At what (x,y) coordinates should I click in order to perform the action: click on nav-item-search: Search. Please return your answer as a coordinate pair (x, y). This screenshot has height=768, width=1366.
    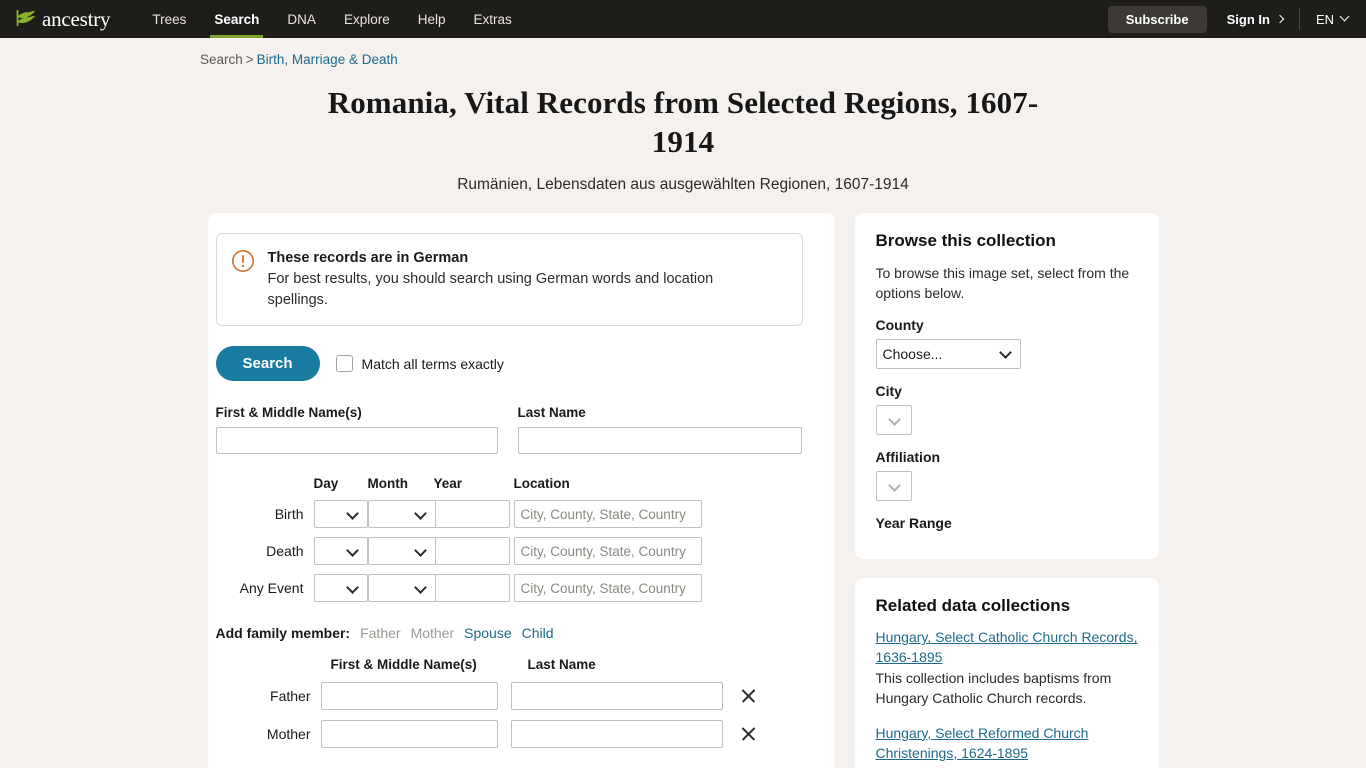
    Looking at the image, I should click on (236, 19).